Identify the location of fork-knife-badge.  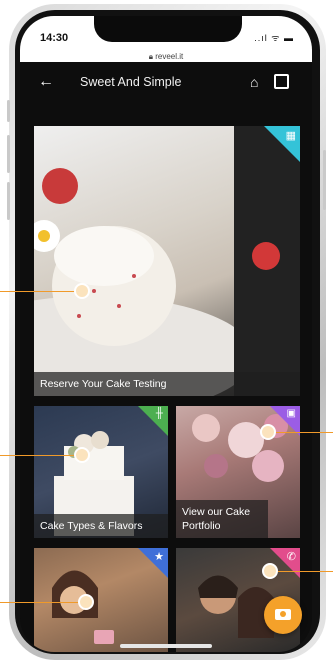
(153, 421).